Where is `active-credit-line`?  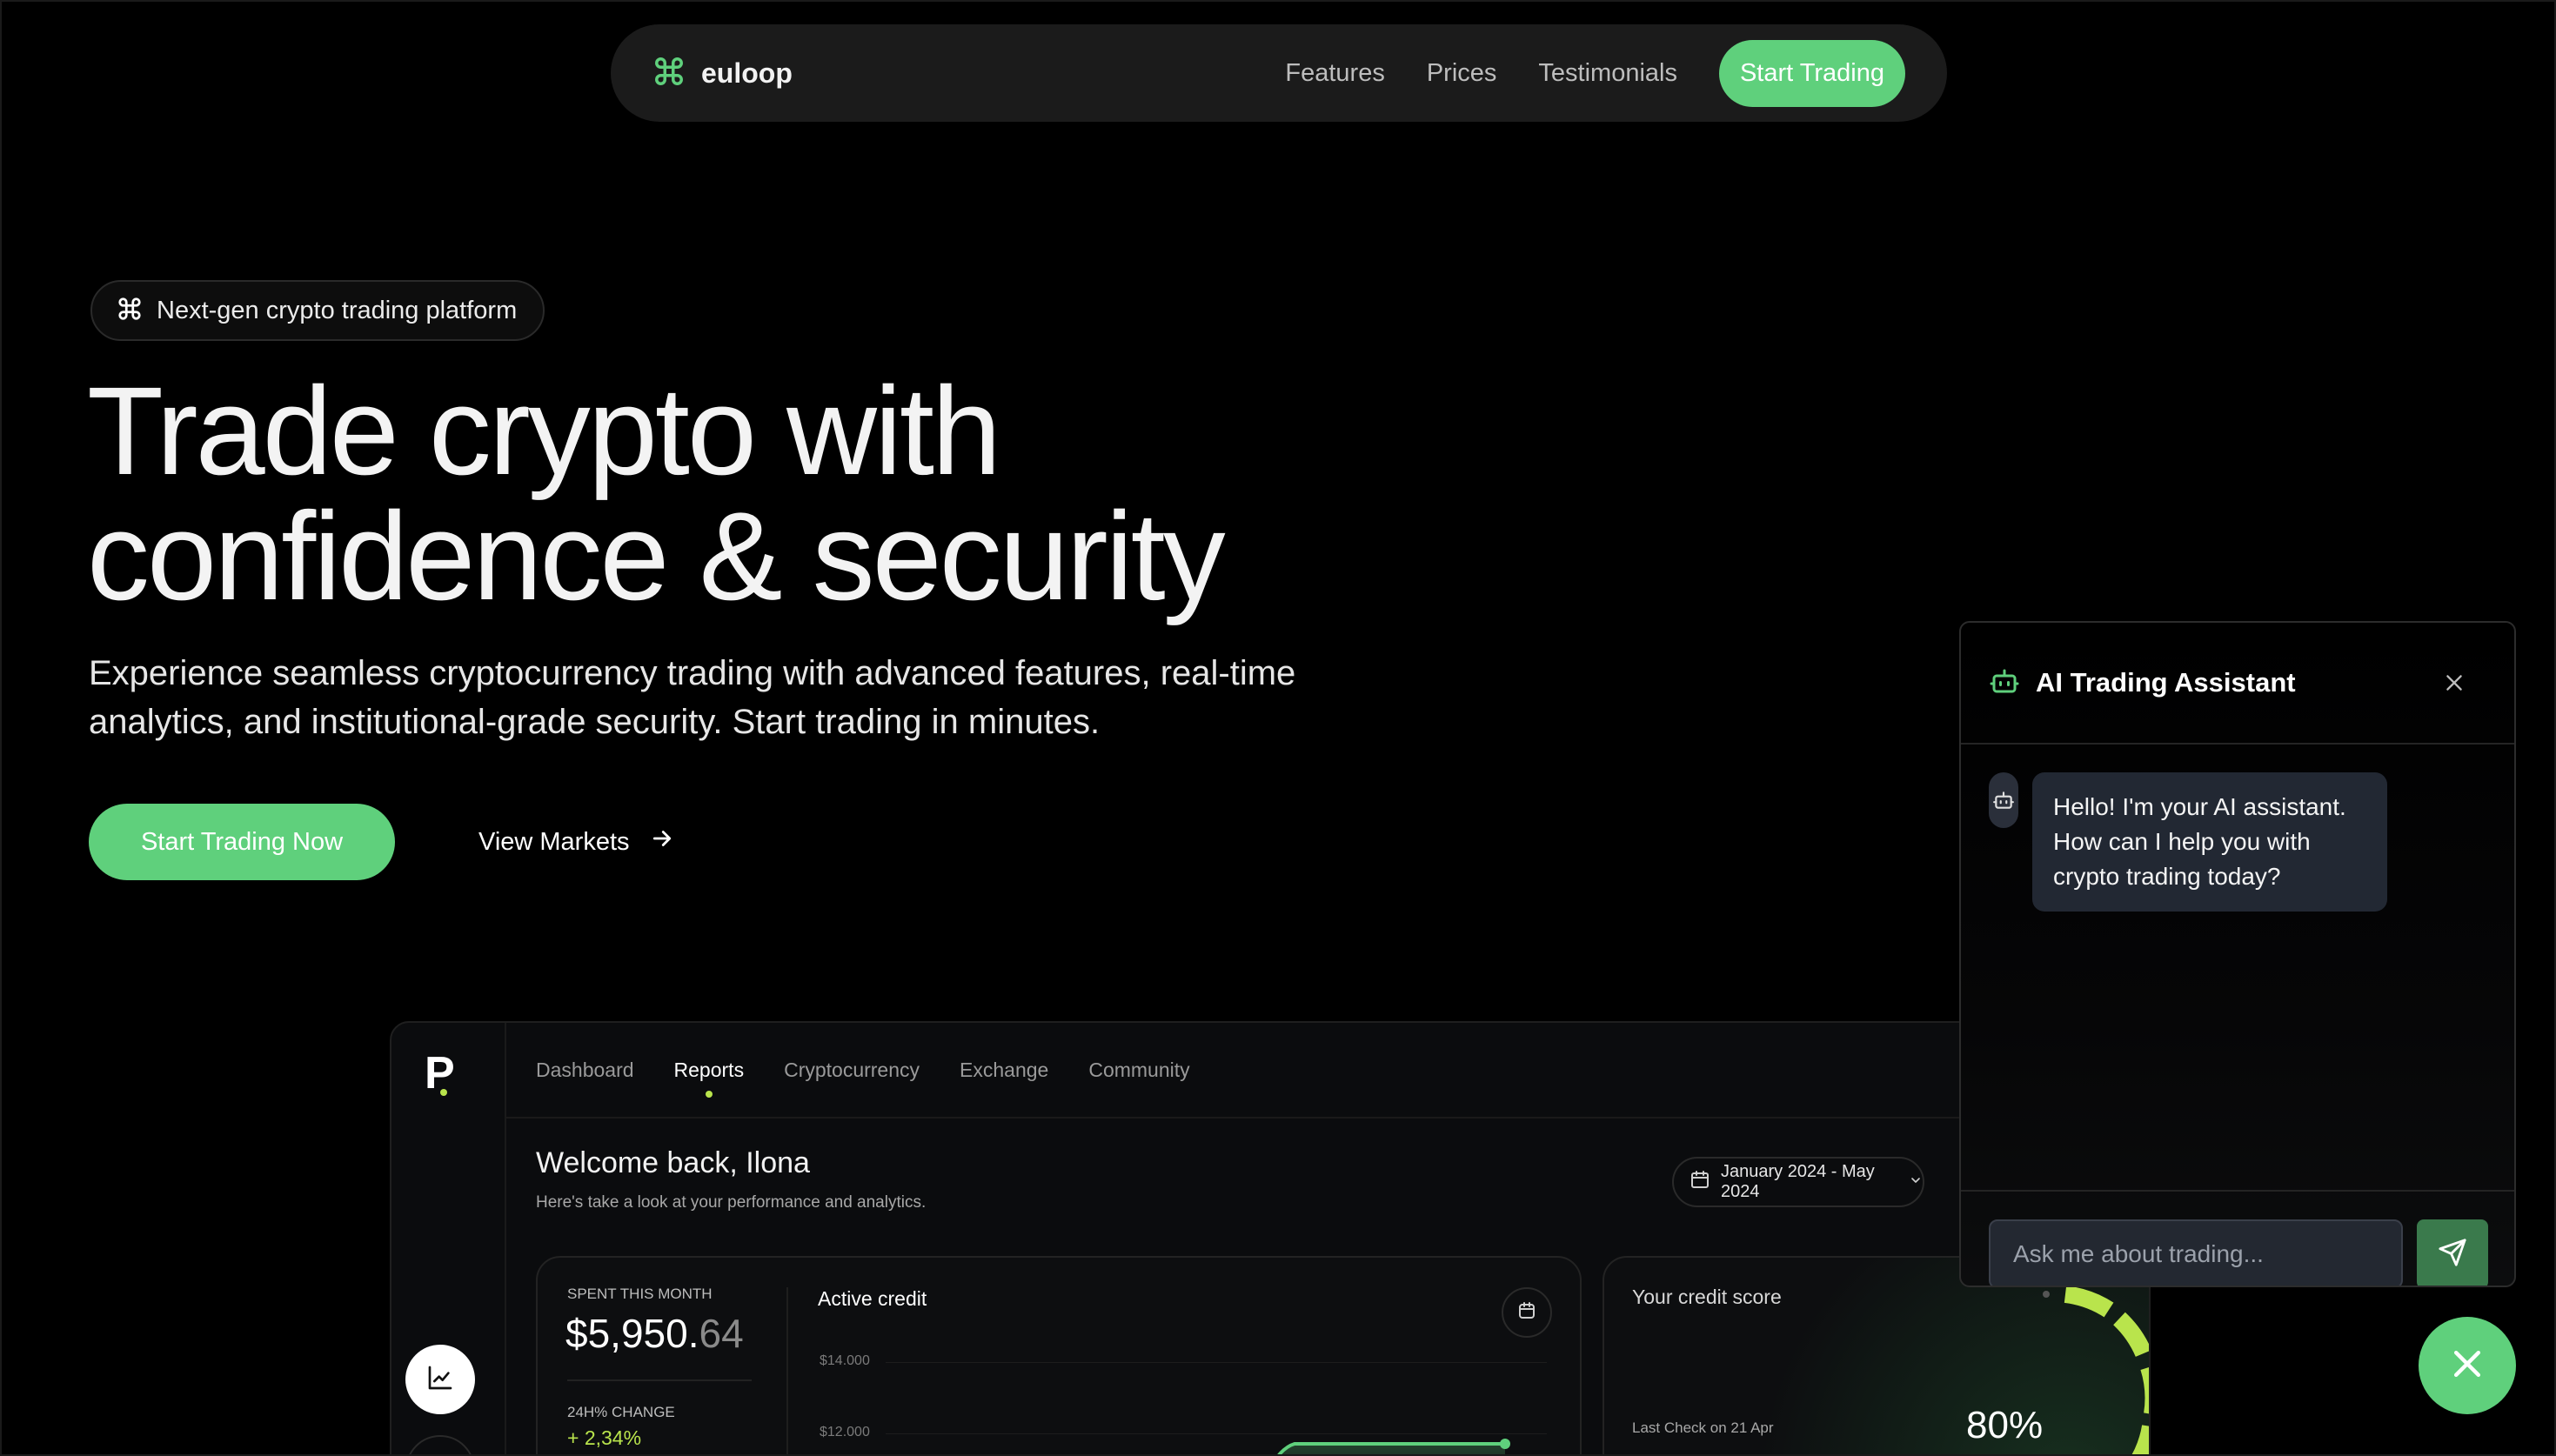
active-credit-line is located at coordinates (1392, 1447).